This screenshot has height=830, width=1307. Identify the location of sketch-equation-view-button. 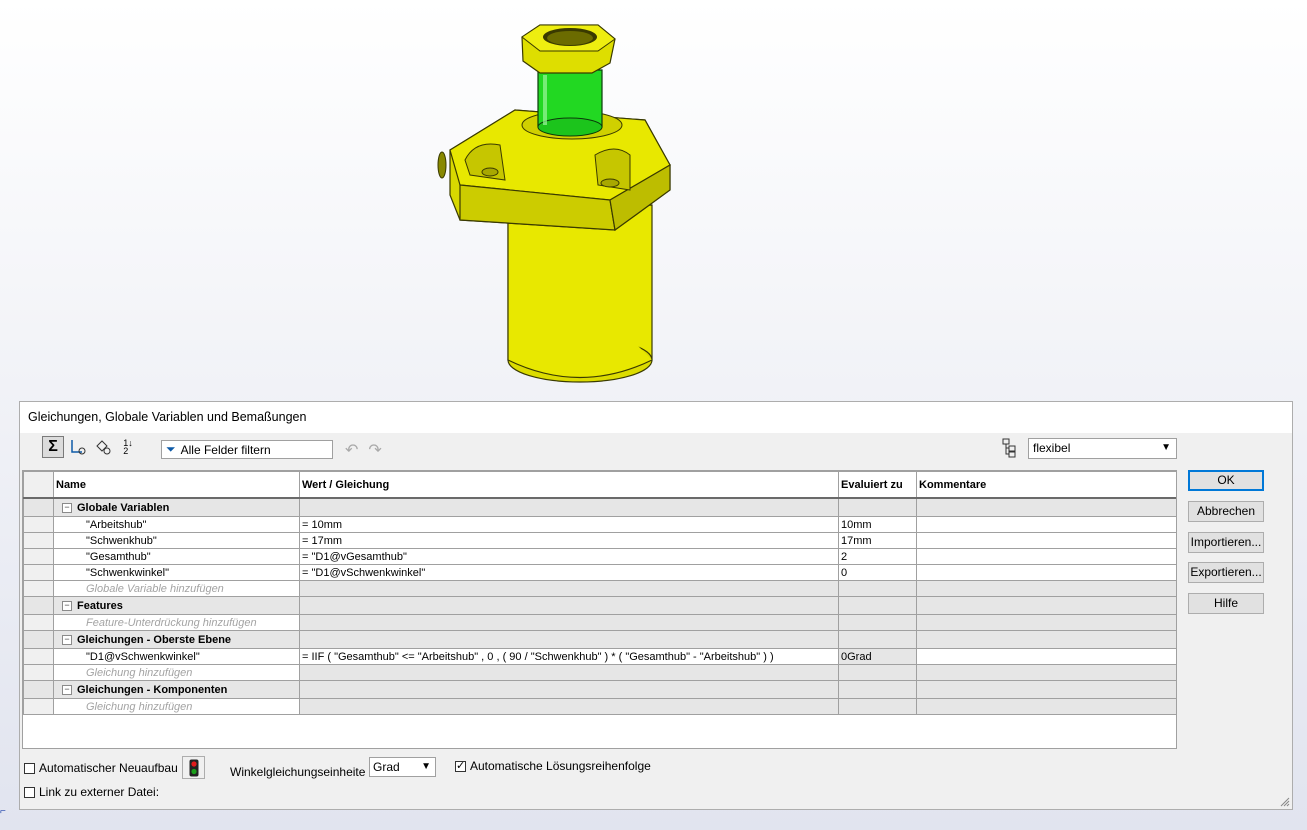
(78, 447).